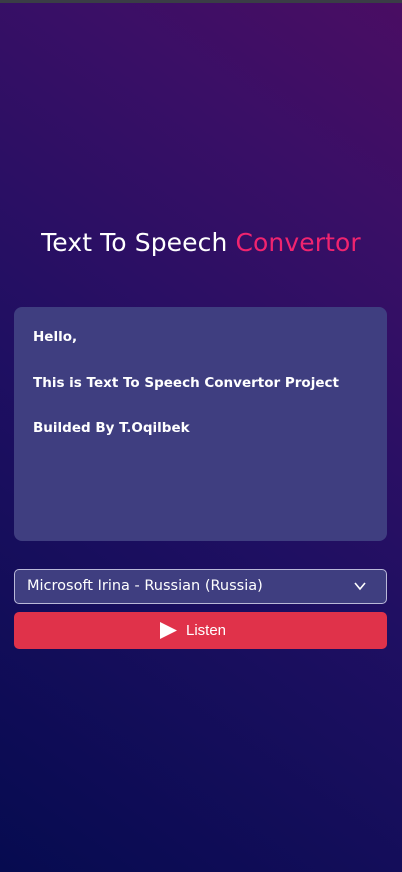 This screenshot has width=402, height=872. Describe the element at coordinates (168, 630) in the screenshot. I see `play-icon` at that location.